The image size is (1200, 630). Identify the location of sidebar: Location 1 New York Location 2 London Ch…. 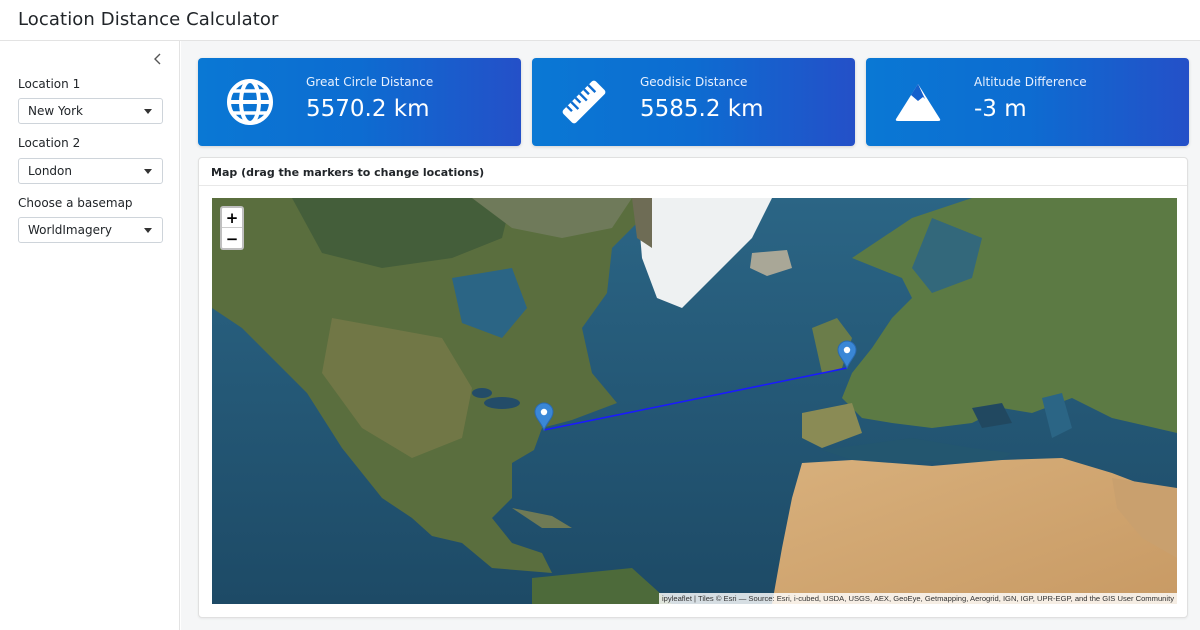
(90, 335).